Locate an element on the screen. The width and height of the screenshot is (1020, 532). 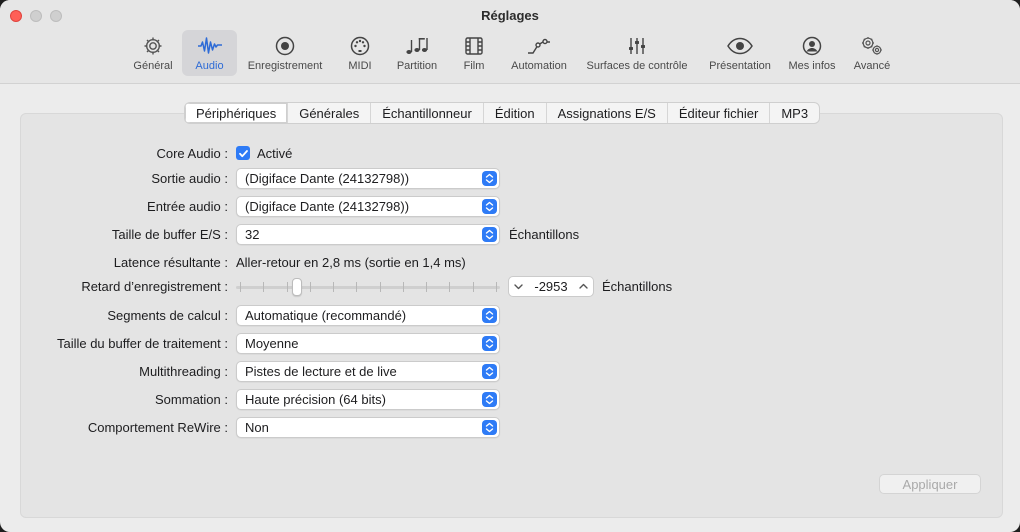
buffer-traitement-select: Moyenne is located at coordinates (368, 343).